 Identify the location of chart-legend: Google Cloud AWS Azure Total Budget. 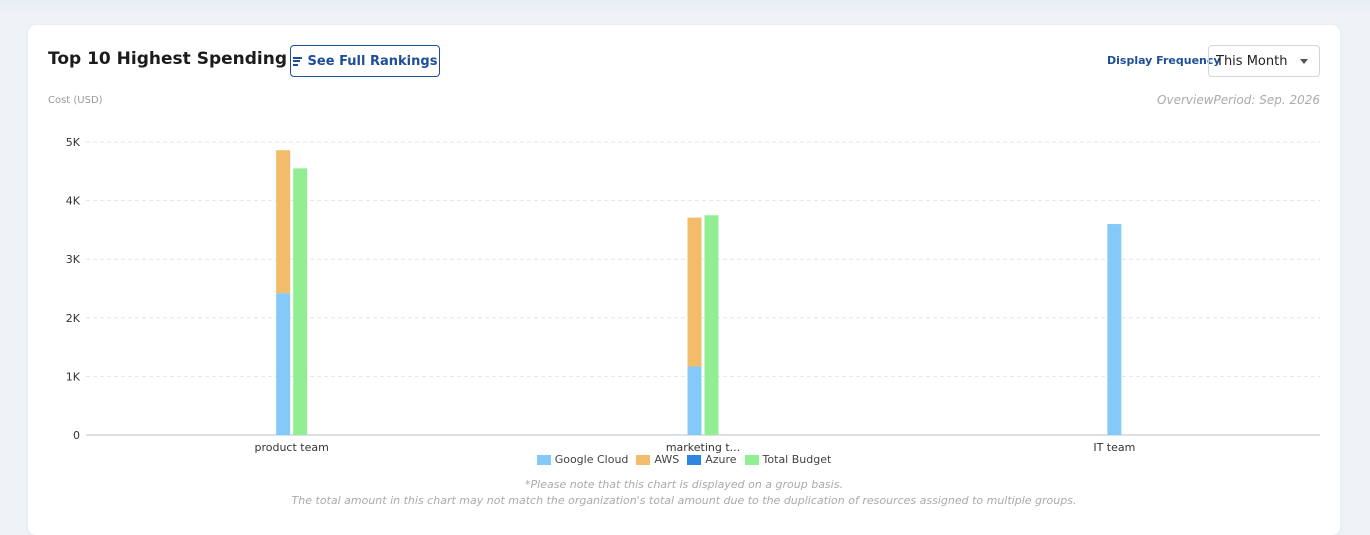
(684, 459).